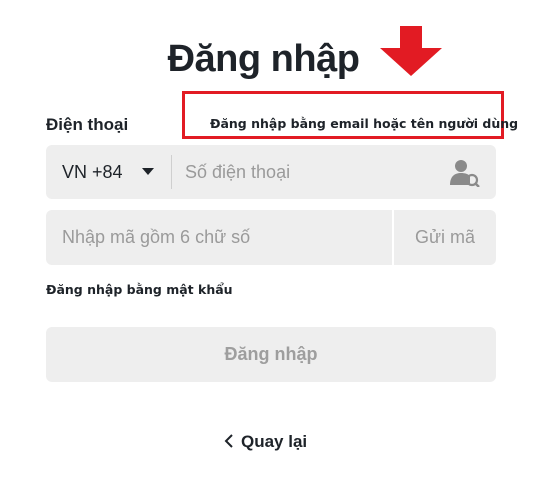 Image resolution: width=537 pixels, height=483 pixels. I want to click on phone-input-group: VN +84, so click(271, 172).